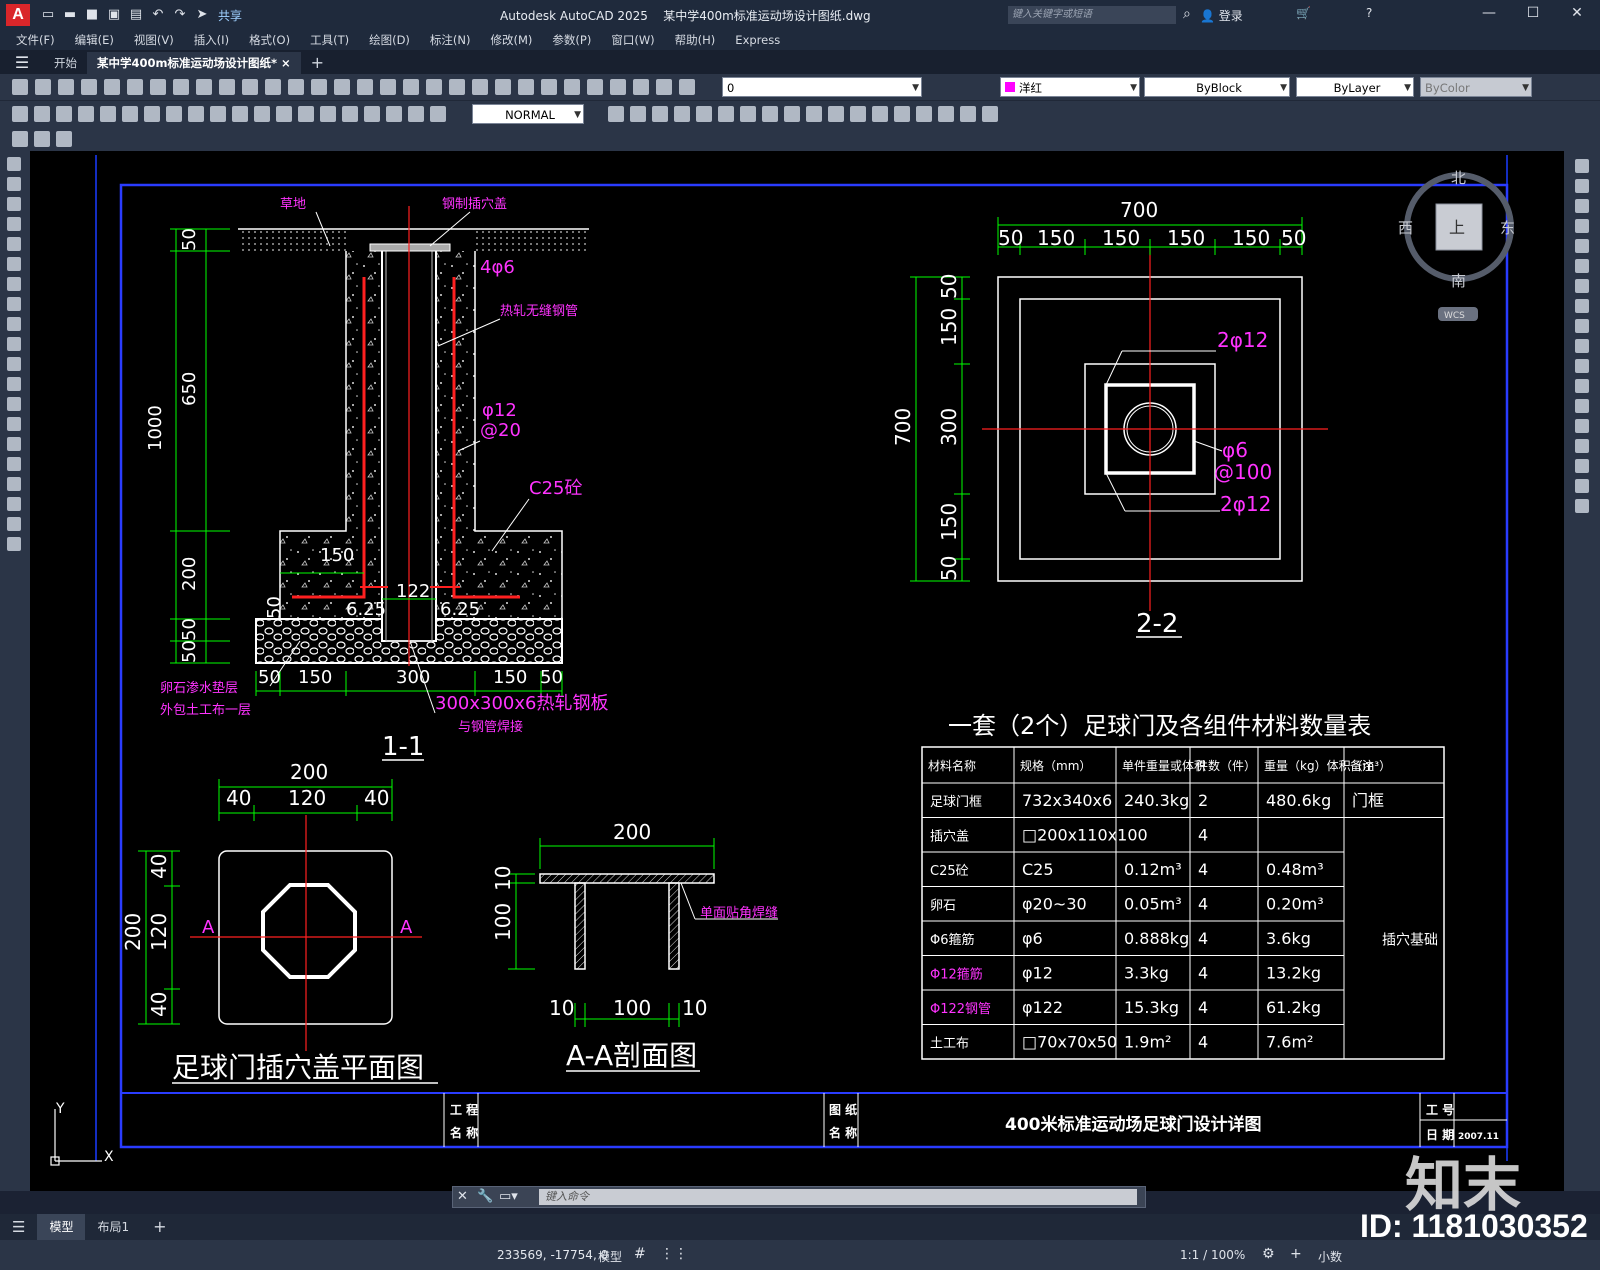  What do you see at coordinates (1533, 13) in the screenshot?
I see `maximize-icon: ☐` at bounding box center [1533, 13].